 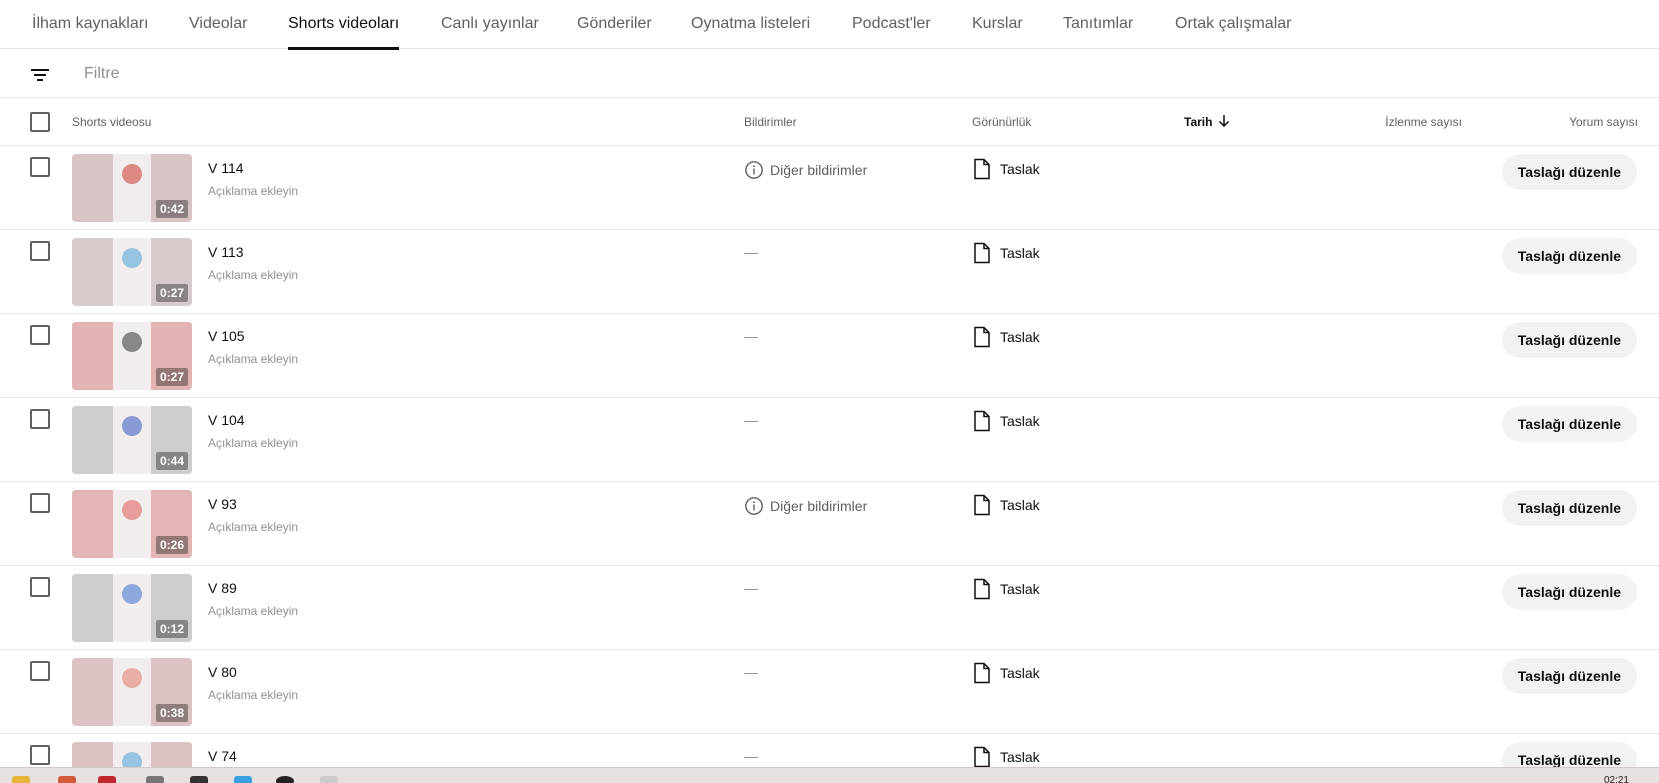 What do you see at coordinates (132, 188) in the screenshot?
I see `video-thumbnail: 0:42` at bounding box center [132, 188].